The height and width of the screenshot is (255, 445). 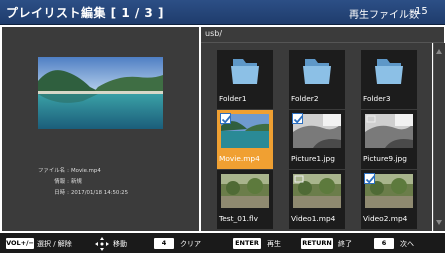 I want to click on filename-value: Movie.mp4, so click(x=86, y=171).